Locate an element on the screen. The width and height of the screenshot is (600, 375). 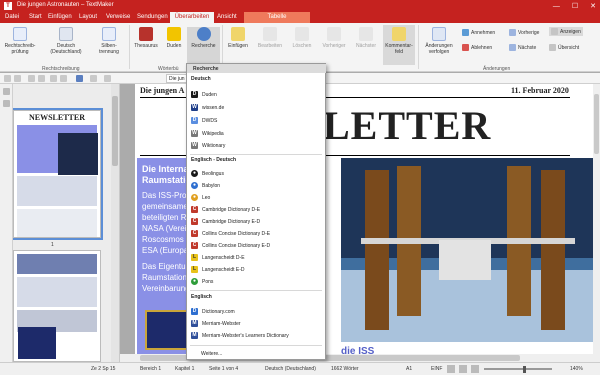
zoom-slider-handle is located at coordinates (524, 369).